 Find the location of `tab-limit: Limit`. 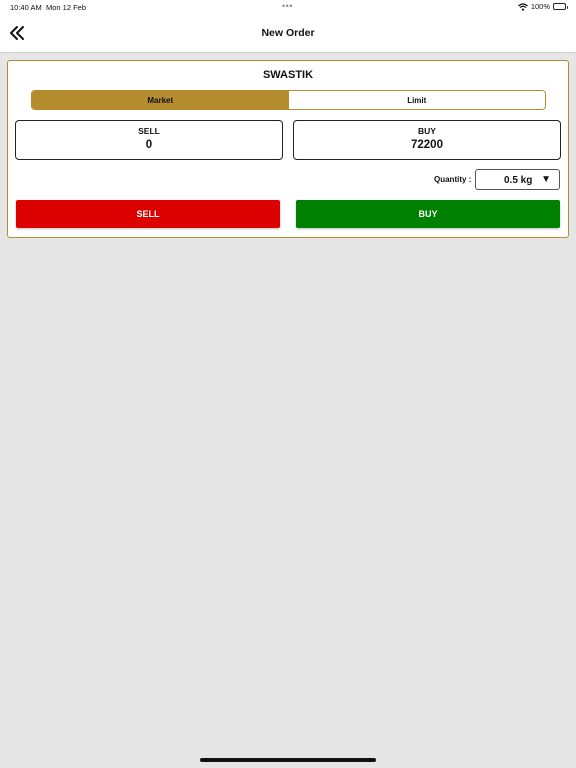

tab-limit: Limit is located at coordinates (416, 100).